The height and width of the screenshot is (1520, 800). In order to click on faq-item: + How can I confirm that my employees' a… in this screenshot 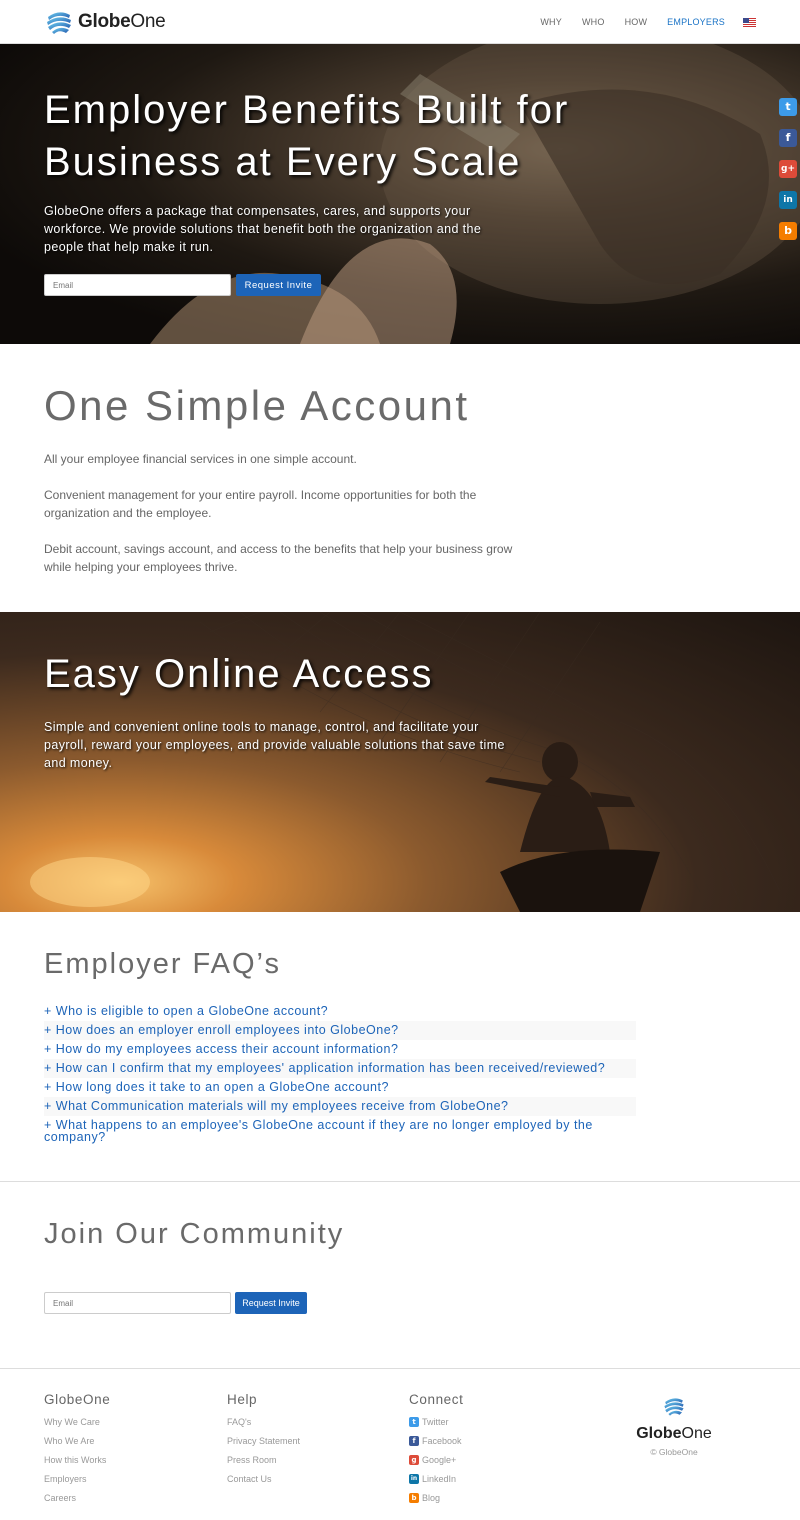, I will do `click(340, 1068)`.